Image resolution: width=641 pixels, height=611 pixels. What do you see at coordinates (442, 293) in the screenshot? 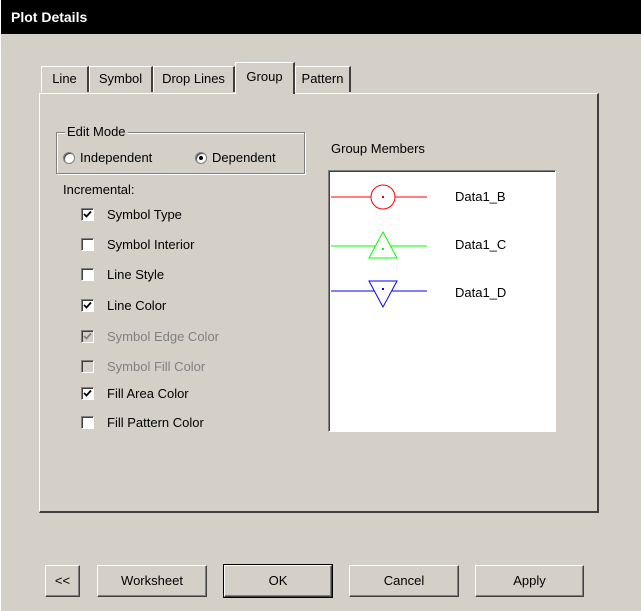
I see `group-member-data1-d: Data1_D` at bounding box center [442, 293].